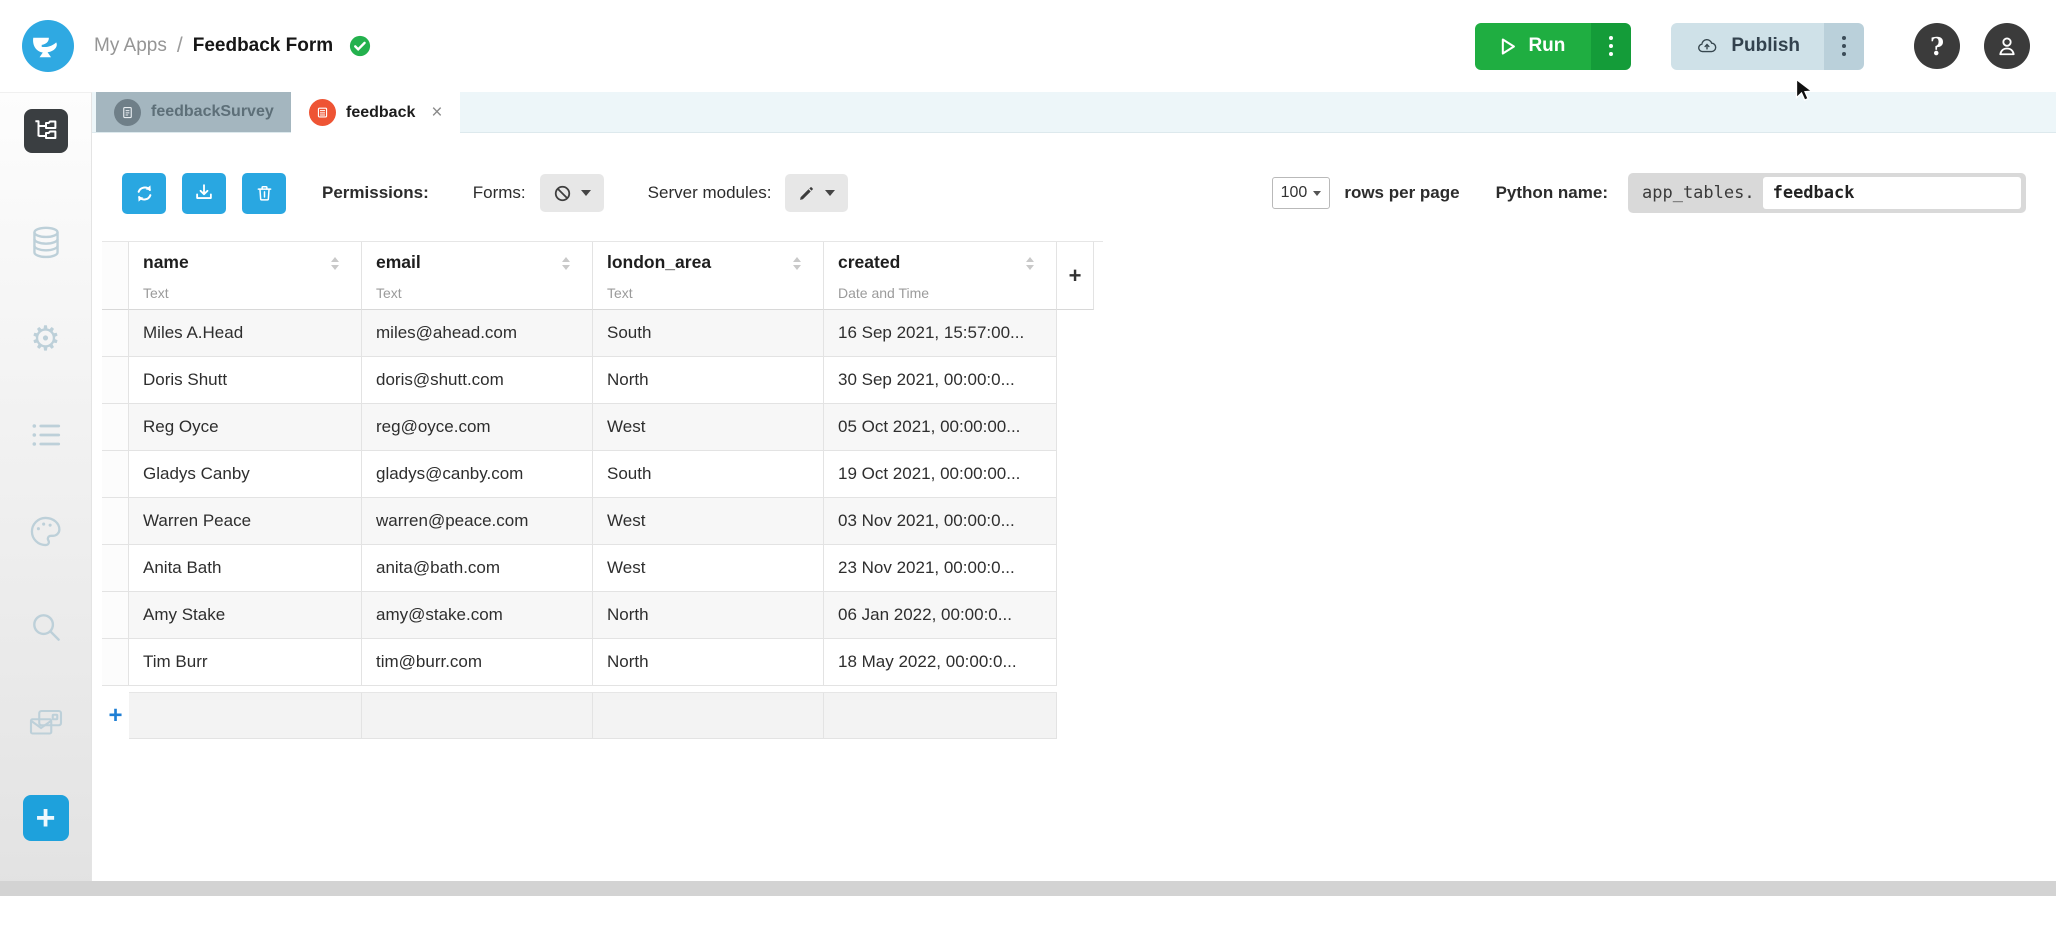 The image size is (2056, 934). What do you see at coordinates (1844, 46) in the screenshot?
I see `publish-menu-button` at bounding box center [1844, 46].